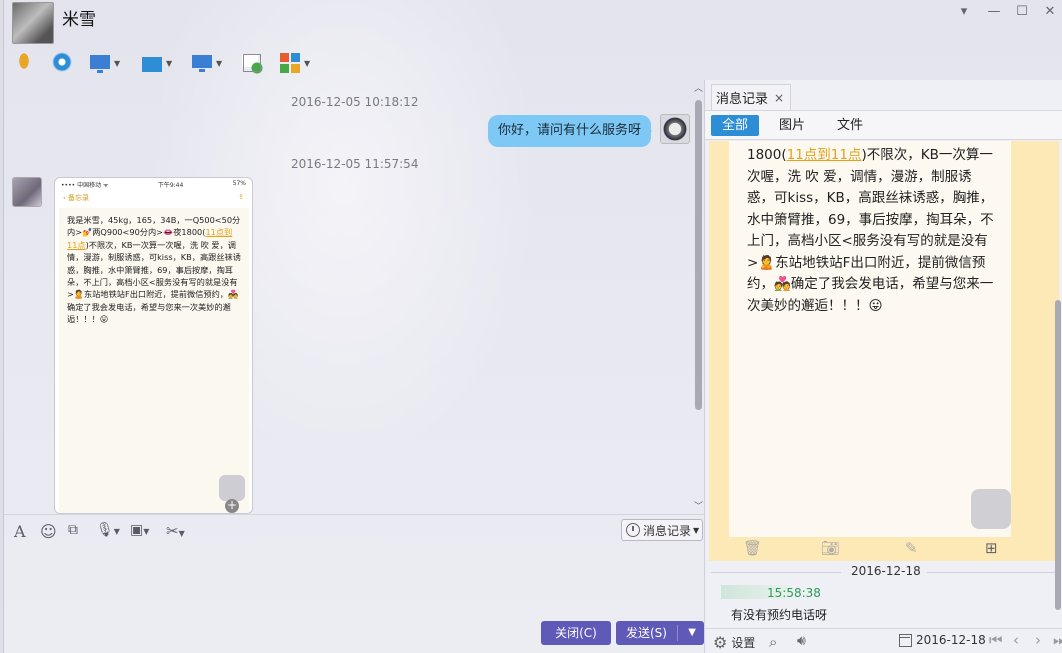  Describe the element at coordinates (33, 23) in the screenshot. I see `contact-avatar` at that location.